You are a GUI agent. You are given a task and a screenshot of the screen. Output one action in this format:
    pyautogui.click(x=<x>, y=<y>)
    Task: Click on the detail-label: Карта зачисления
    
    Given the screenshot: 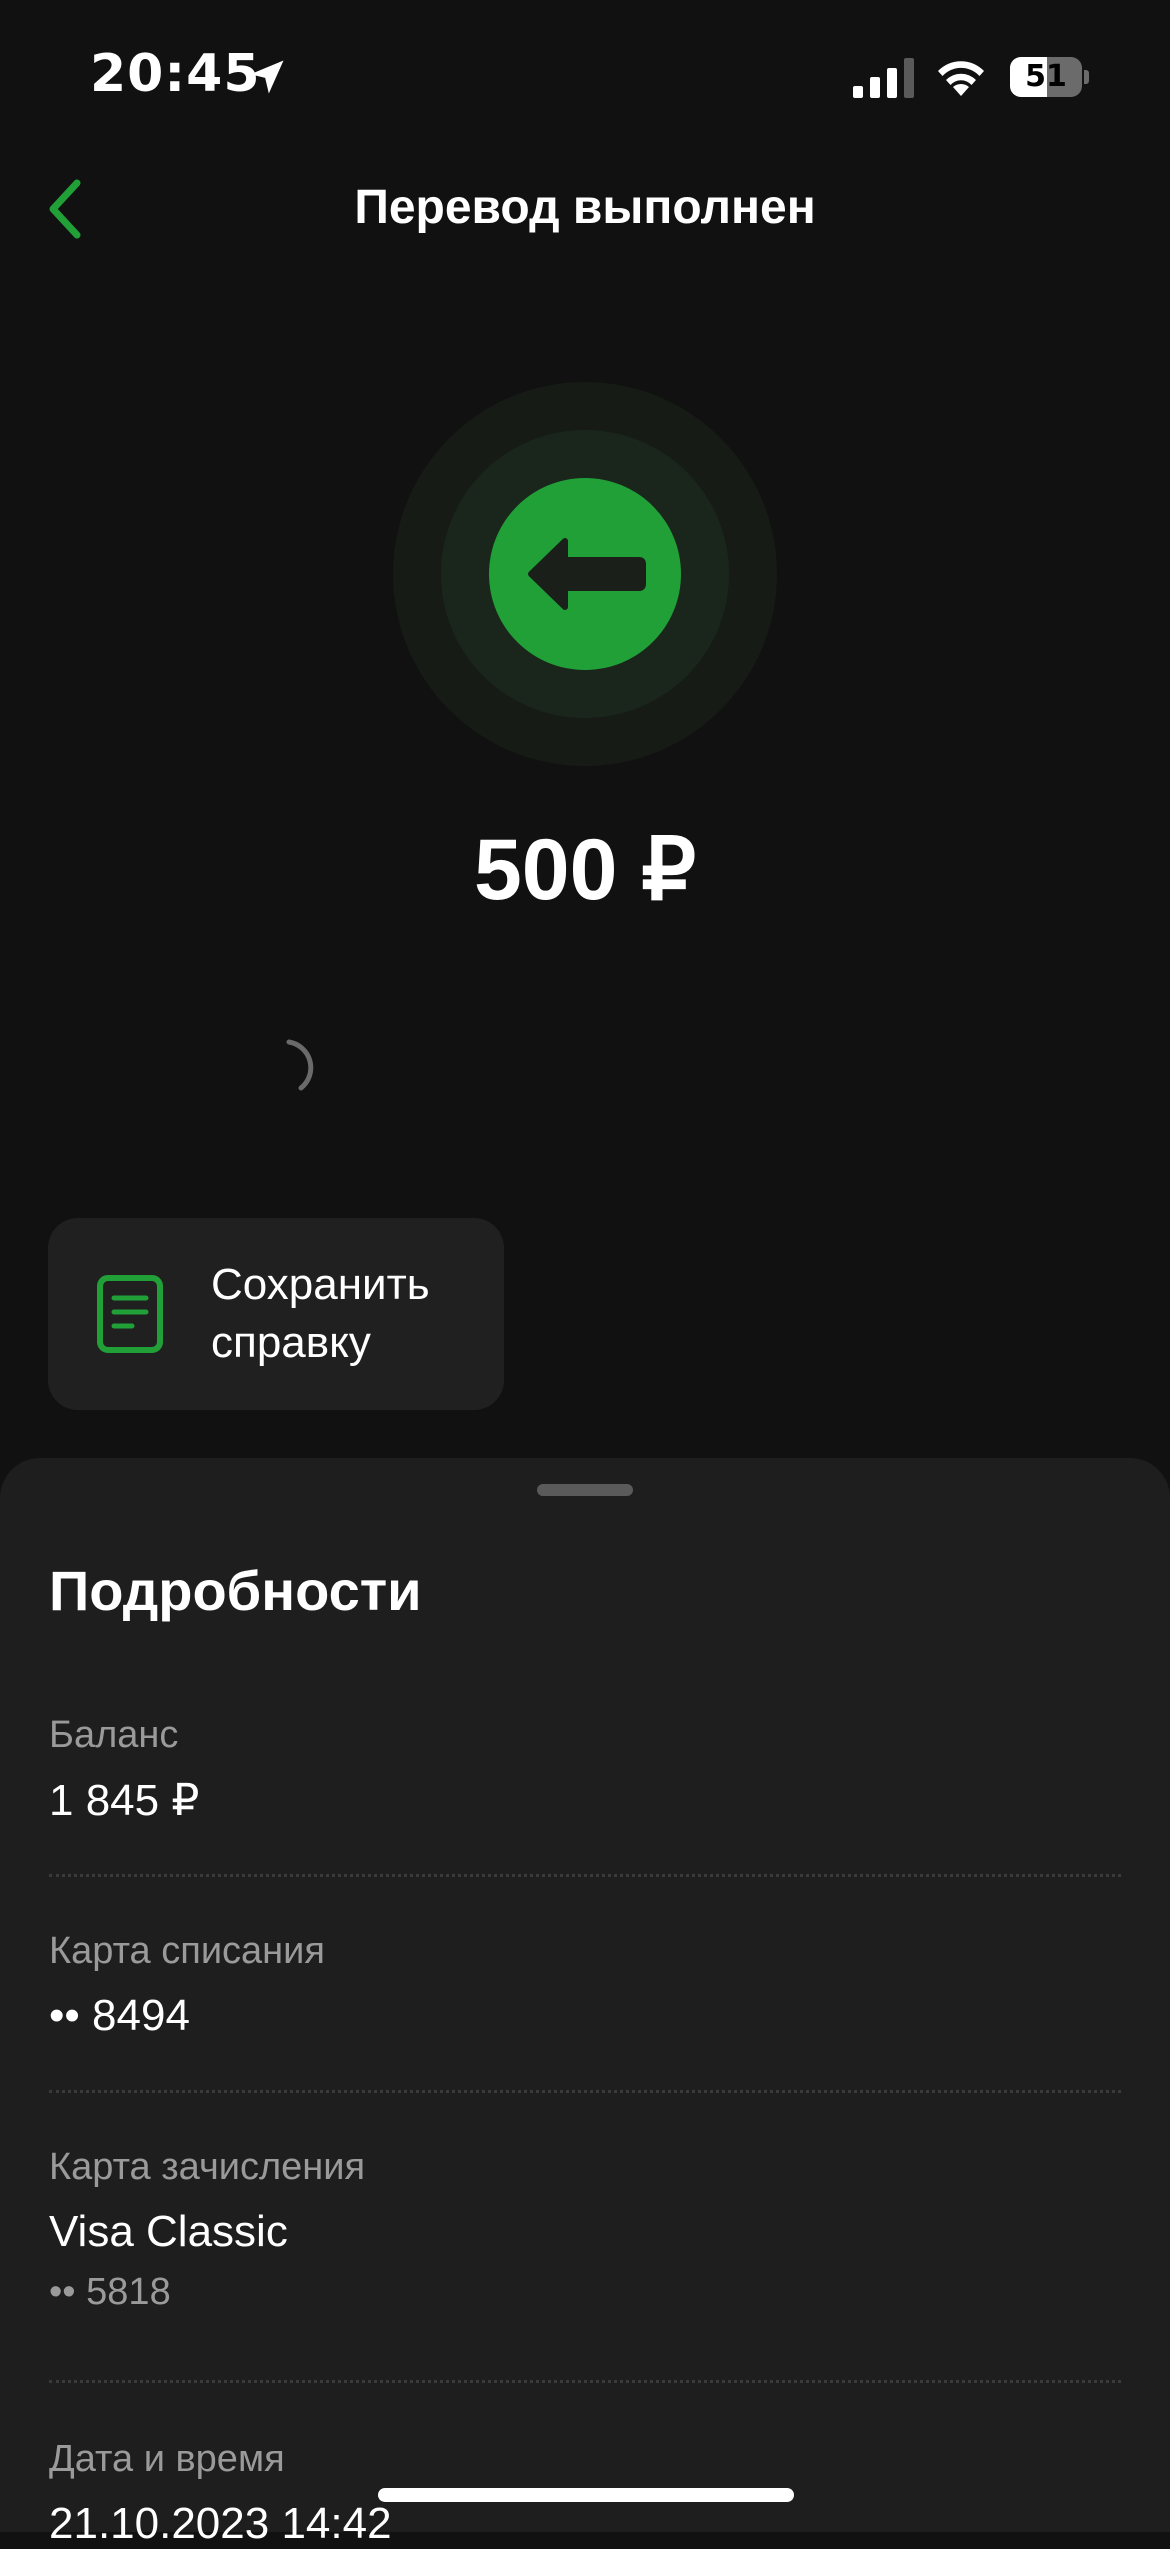 What is the action you would take?
    pyautogui.click(x=207, y=2167)
    